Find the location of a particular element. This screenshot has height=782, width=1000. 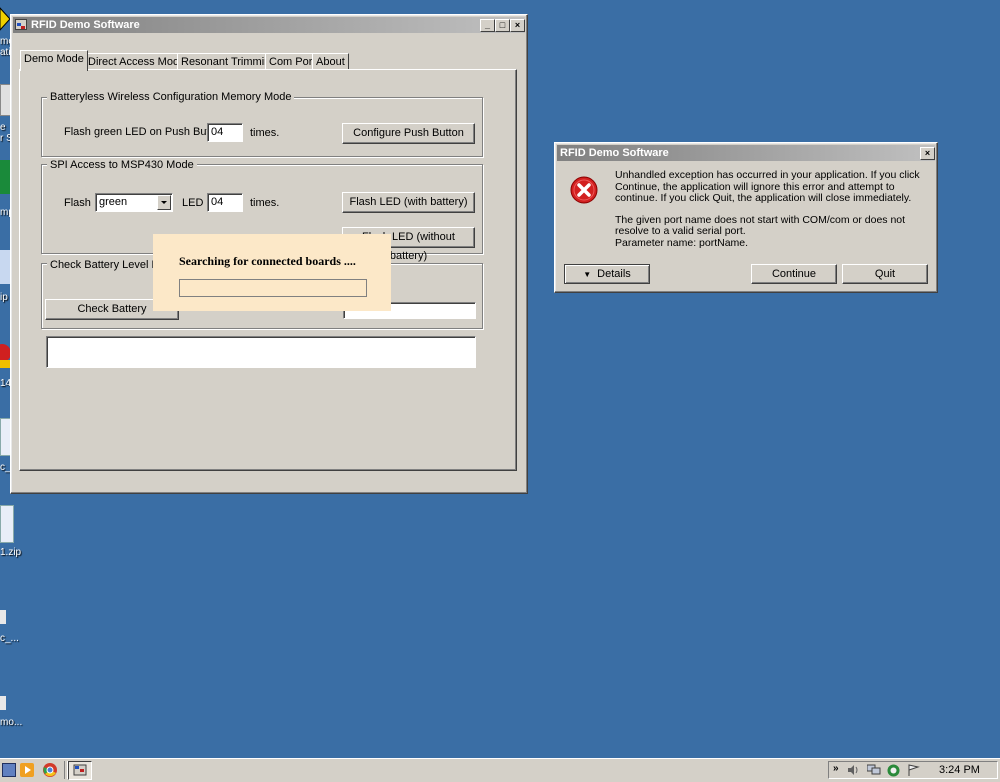

tab-direct-access-mode: Direct Access Mode is located at coordinates (137, 61).